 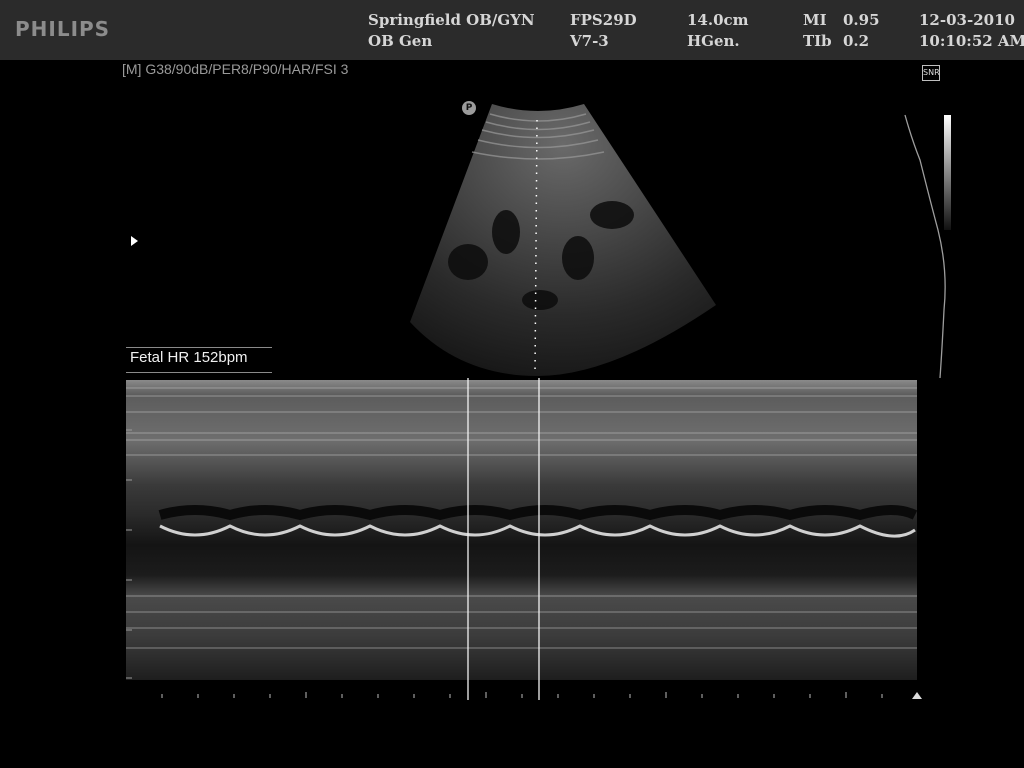 What do you see at coordinates (947, 172) in the screenshot?
I see `grayscale-bar` at bounding box center [947, 172].